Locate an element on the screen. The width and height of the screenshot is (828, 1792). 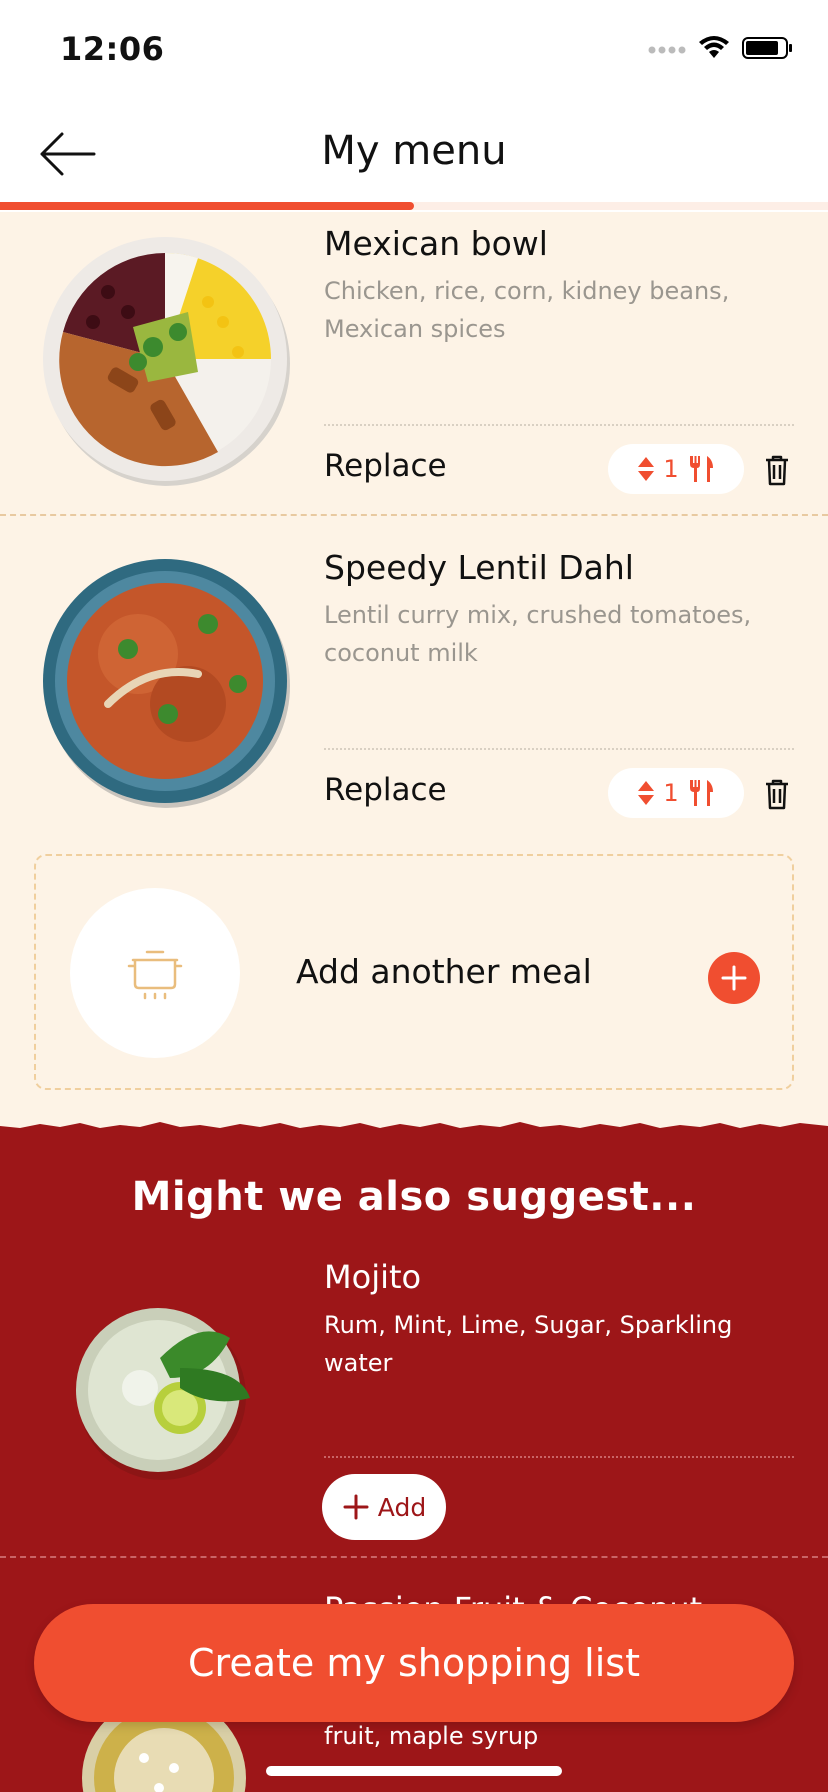
cooking-pot-icon is located at coordinates (155, 975).